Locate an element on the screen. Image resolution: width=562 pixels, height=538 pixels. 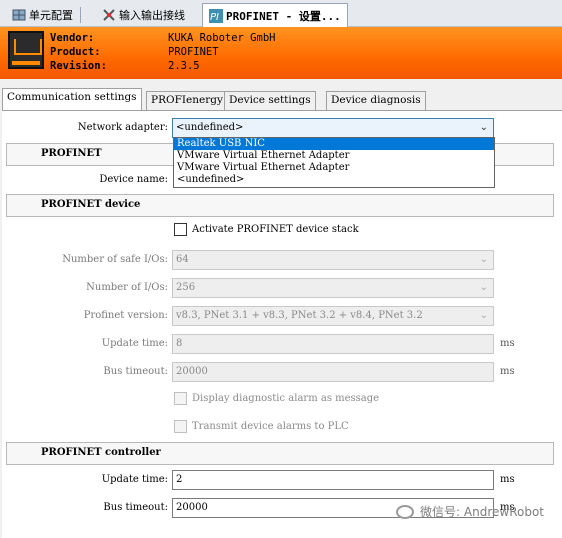
device-name-label: Device name: is located at coordinates (133, 179).